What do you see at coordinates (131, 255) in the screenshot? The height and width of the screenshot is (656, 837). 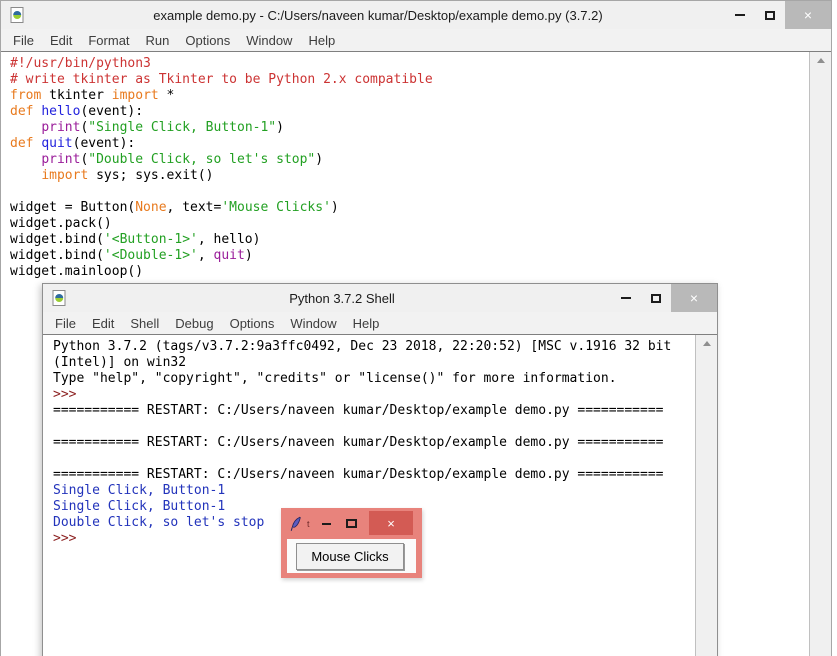 I see `code-line: widget.bind('<Double-1>', quit)` at bounding box center [131, 255].